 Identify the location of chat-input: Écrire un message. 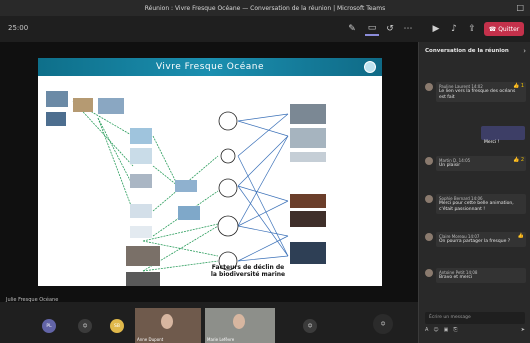
(475, 318).